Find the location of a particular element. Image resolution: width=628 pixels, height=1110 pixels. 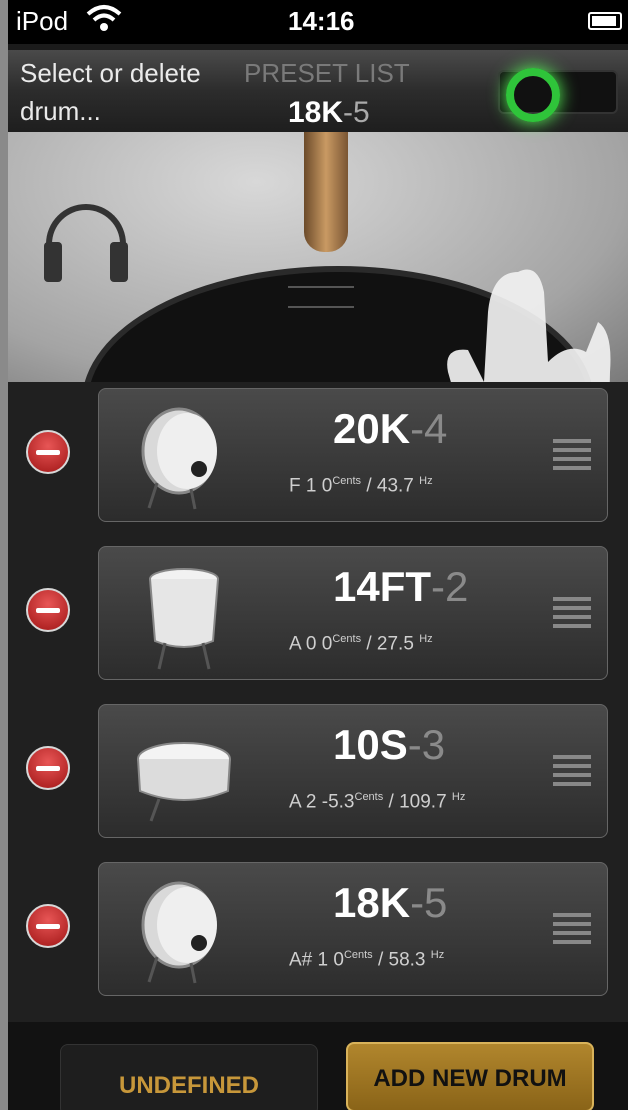

current-preset-index: -5 is located at coordinates (356, 112).